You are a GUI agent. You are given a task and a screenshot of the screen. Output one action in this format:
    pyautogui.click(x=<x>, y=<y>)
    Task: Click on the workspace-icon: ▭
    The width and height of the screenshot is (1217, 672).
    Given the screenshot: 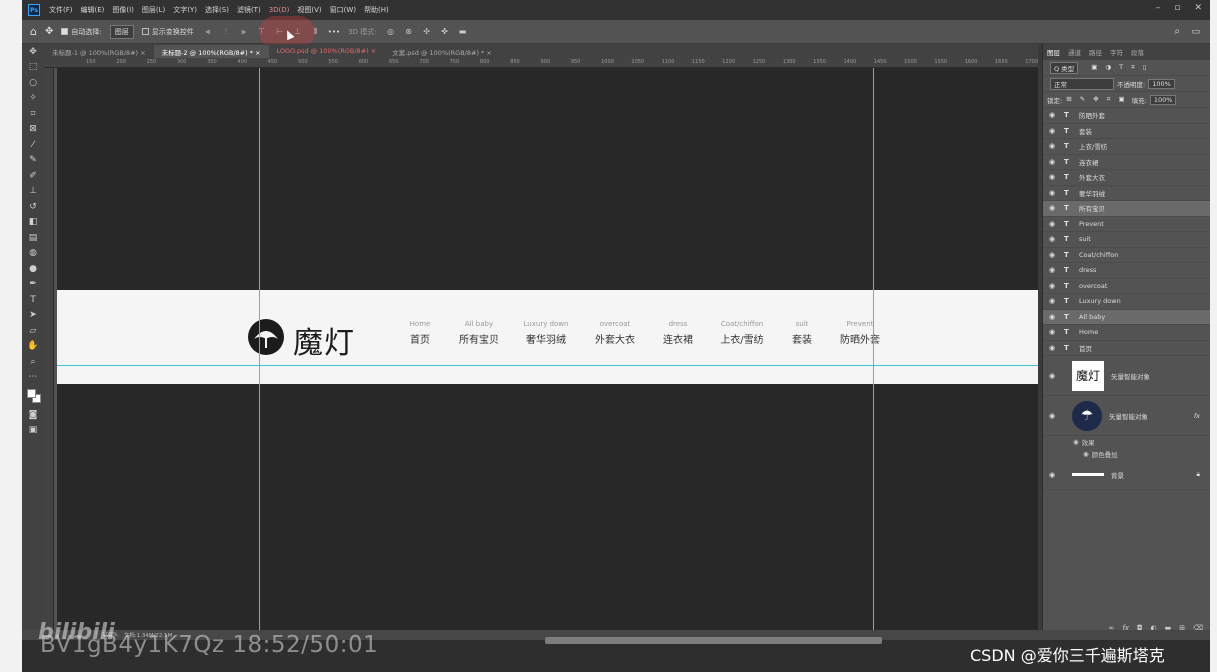 What is the action you would take?
    pyautogui.click(x=1195, y=32)
    